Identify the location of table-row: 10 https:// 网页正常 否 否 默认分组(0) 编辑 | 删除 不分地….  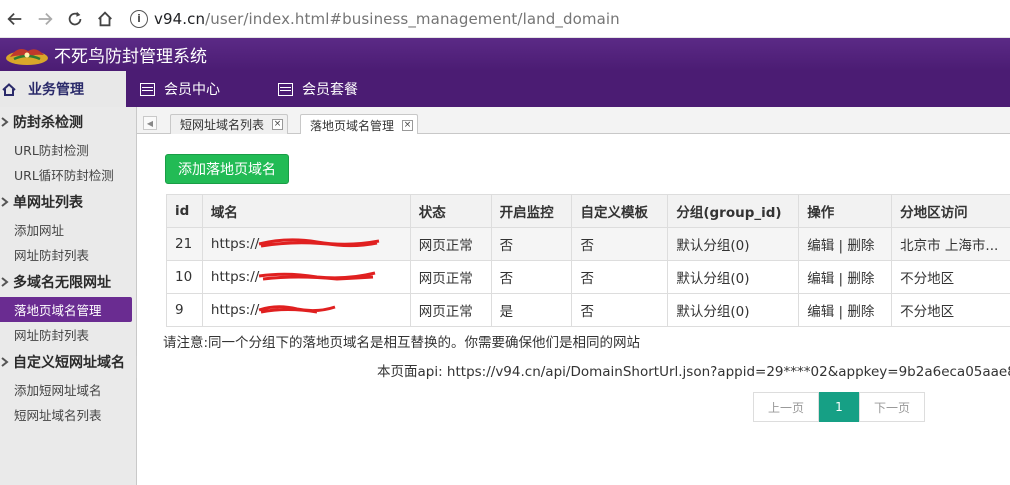
(588, 277).